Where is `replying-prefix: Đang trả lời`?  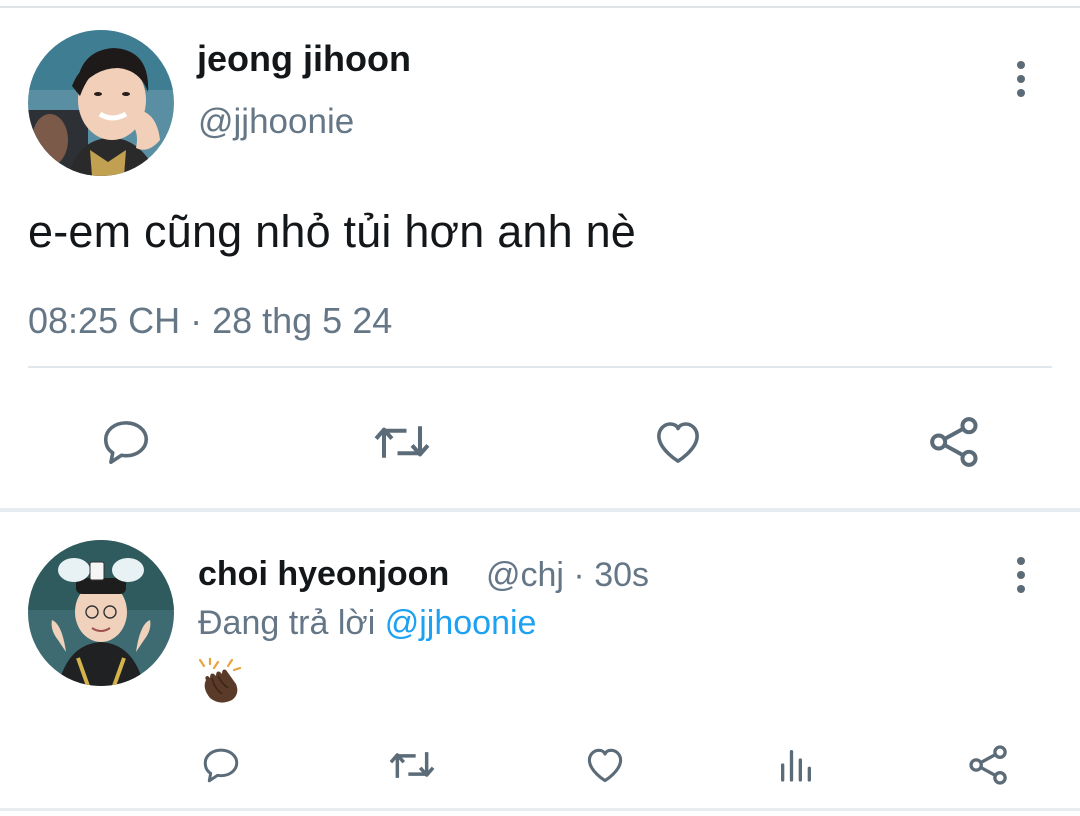
replying-prefix: Đang trả lời is located at coordinates (287, 623).